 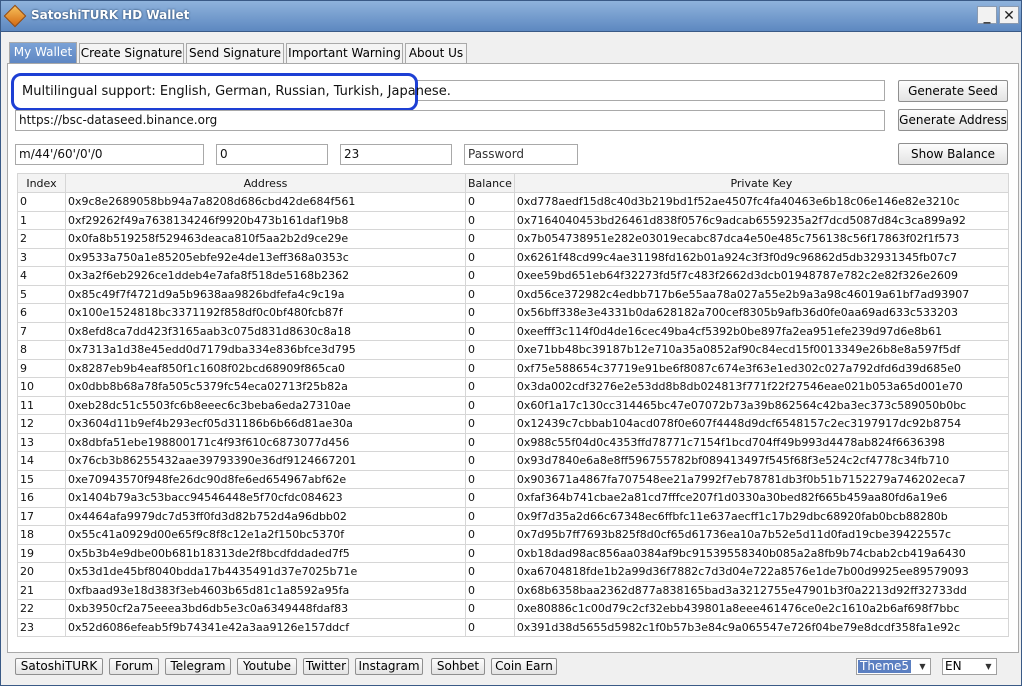 I want to click on link-forum-button: Forum, so click(x=134, y=666).